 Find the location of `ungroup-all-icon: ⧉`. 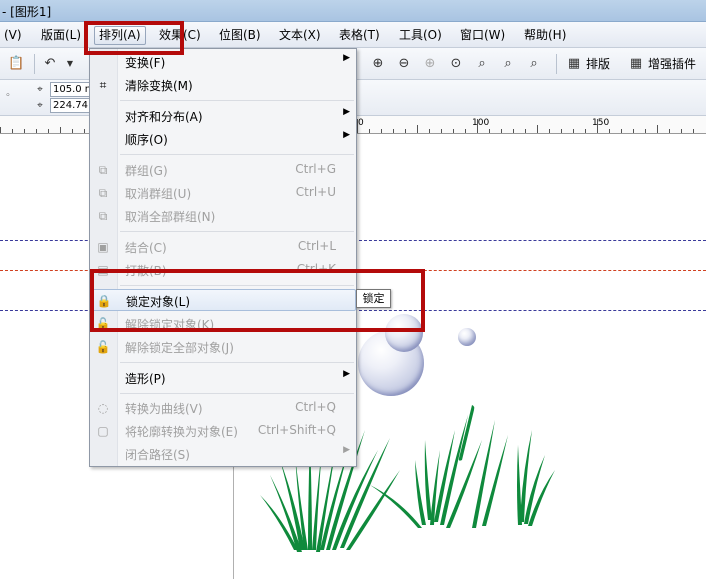

ungroup-all-icon: ⧉ is located at coordinates (103, 216).